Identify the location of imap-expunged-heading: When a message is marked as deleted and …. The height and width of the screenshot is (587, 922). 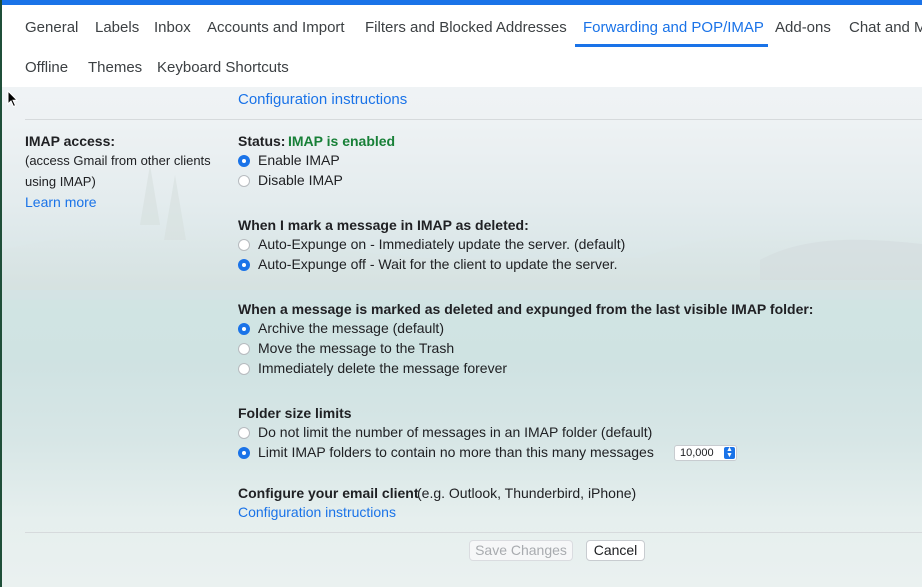
(526, 309).